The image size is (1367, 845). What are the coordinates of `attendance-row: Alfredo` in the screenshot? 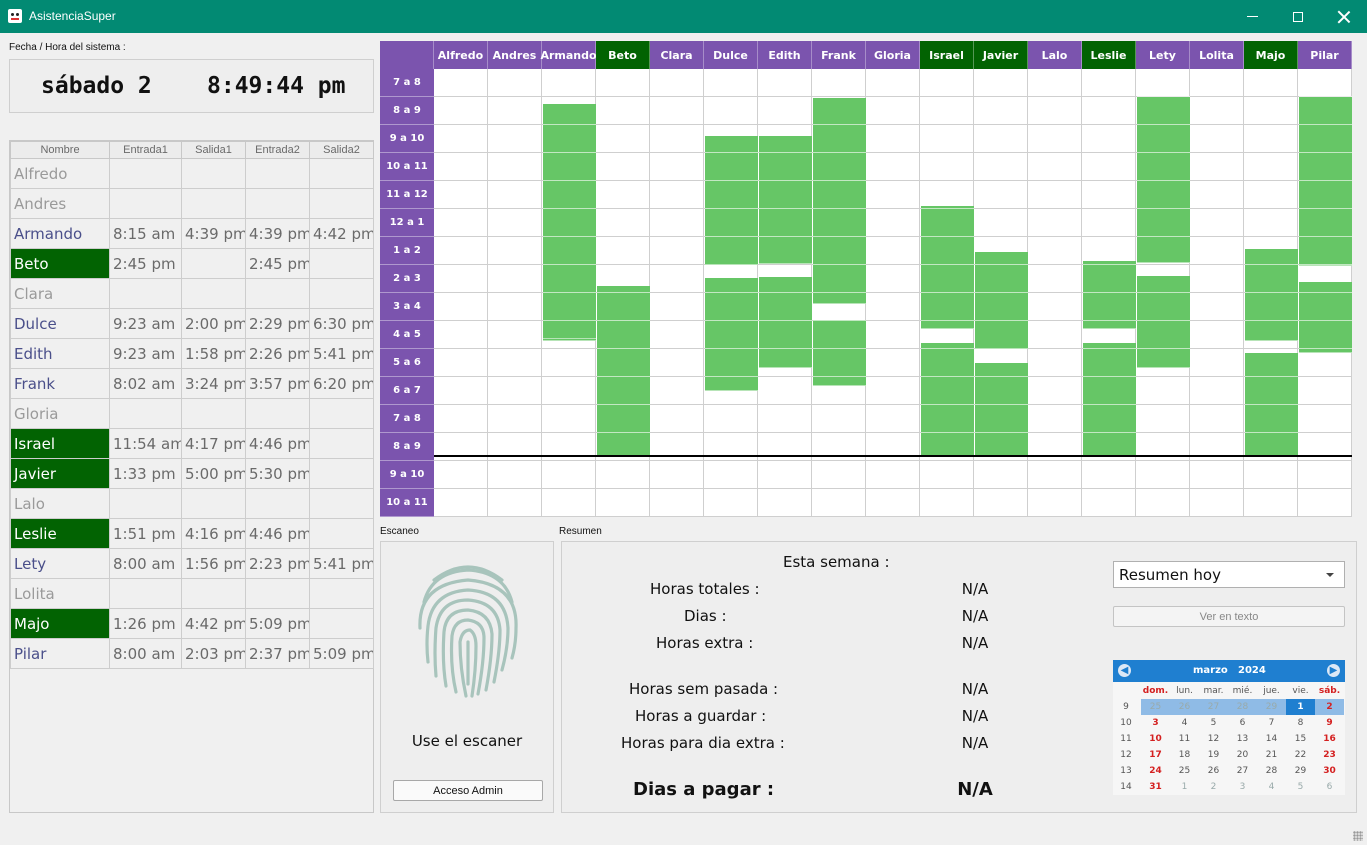 It's located at (192, 173).